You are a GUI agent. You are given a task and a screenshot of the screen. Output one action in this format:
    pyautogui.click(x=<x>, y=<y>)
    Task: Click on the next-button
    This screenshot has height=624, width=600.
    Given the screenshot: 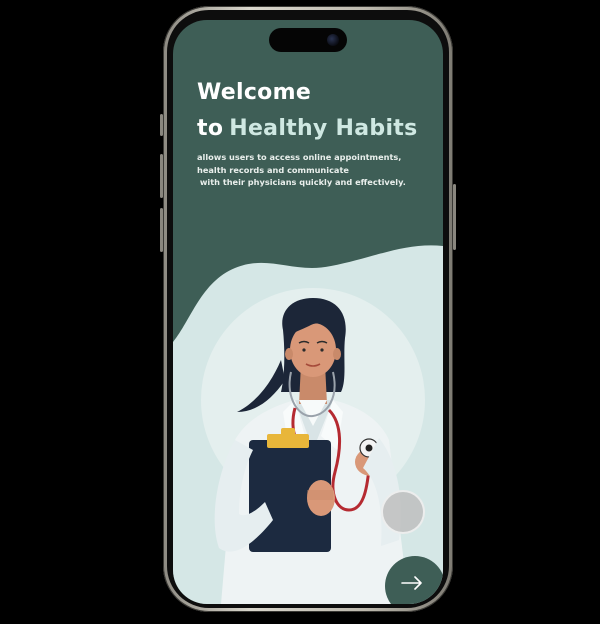 What is the action you would take?
    pyautogui.click(x=414, y=580)
    